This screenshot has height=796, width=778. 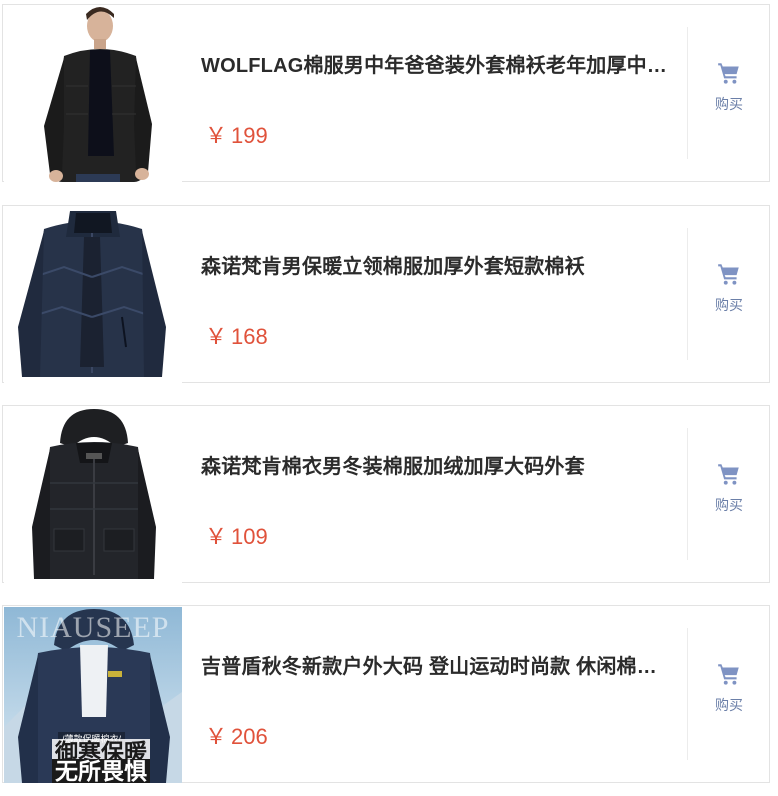 What do you see at coordinates (436, 464) in the screenshot?
I see `product-title: 森诺梵肯棉衣男冬装棉服加绒加厚大码外套` at bounding box center [436, 464].